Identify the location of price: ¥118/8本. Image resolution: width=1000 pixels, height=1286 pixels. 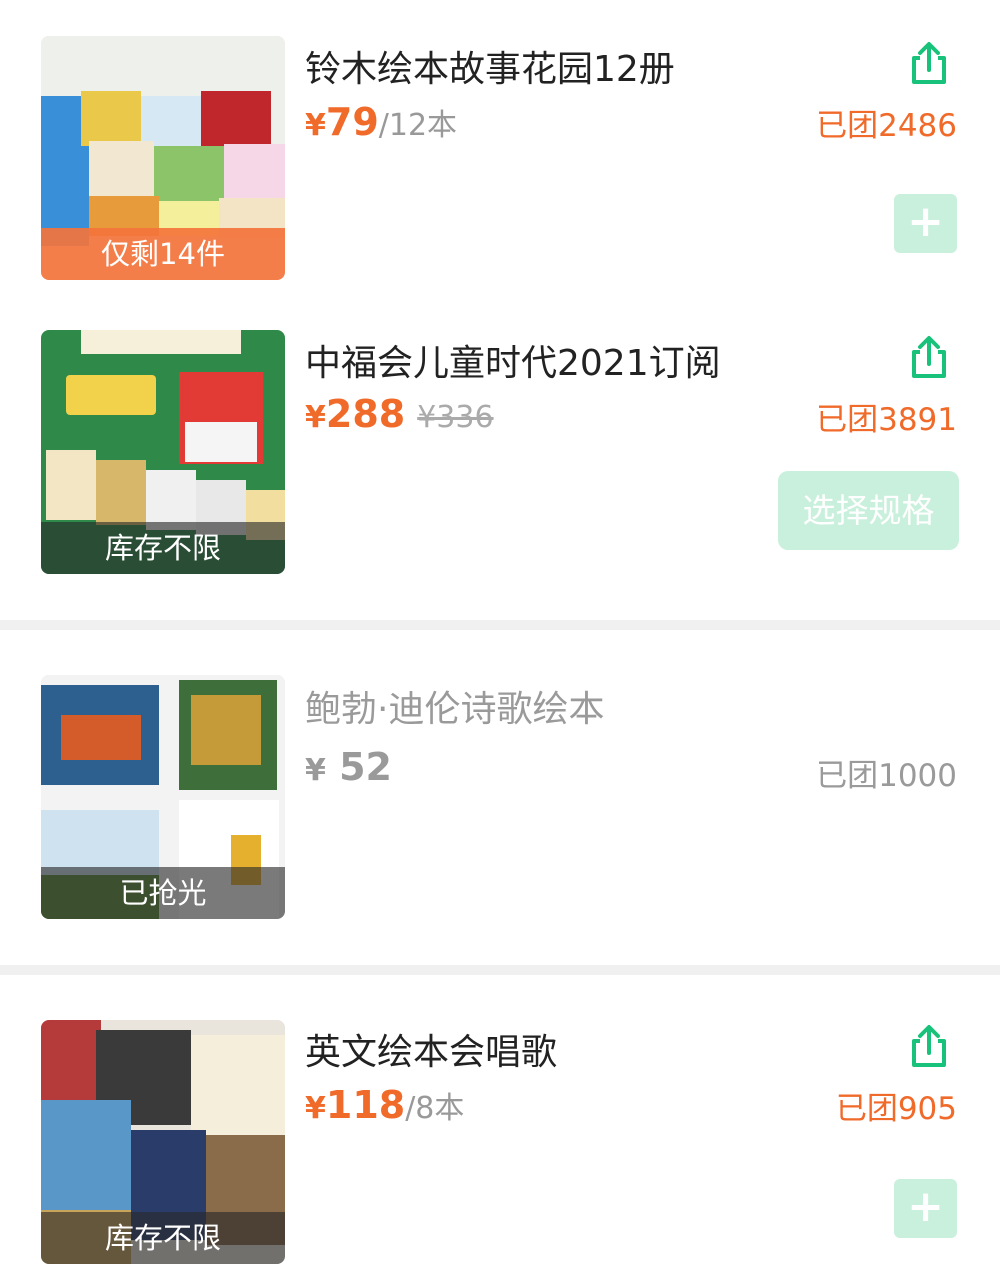
(384, 1105).